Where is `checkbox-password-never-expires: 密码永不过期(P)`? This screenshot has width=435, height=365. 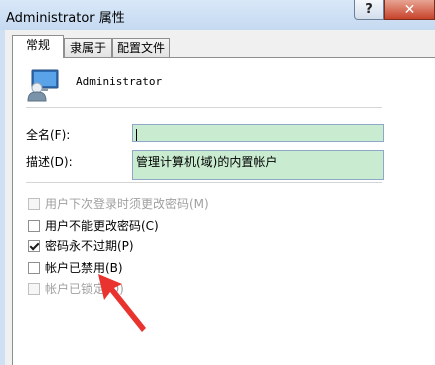 checkbox-password-never-expires: 密码永不过期(P) is located at coordinates (81, 245).